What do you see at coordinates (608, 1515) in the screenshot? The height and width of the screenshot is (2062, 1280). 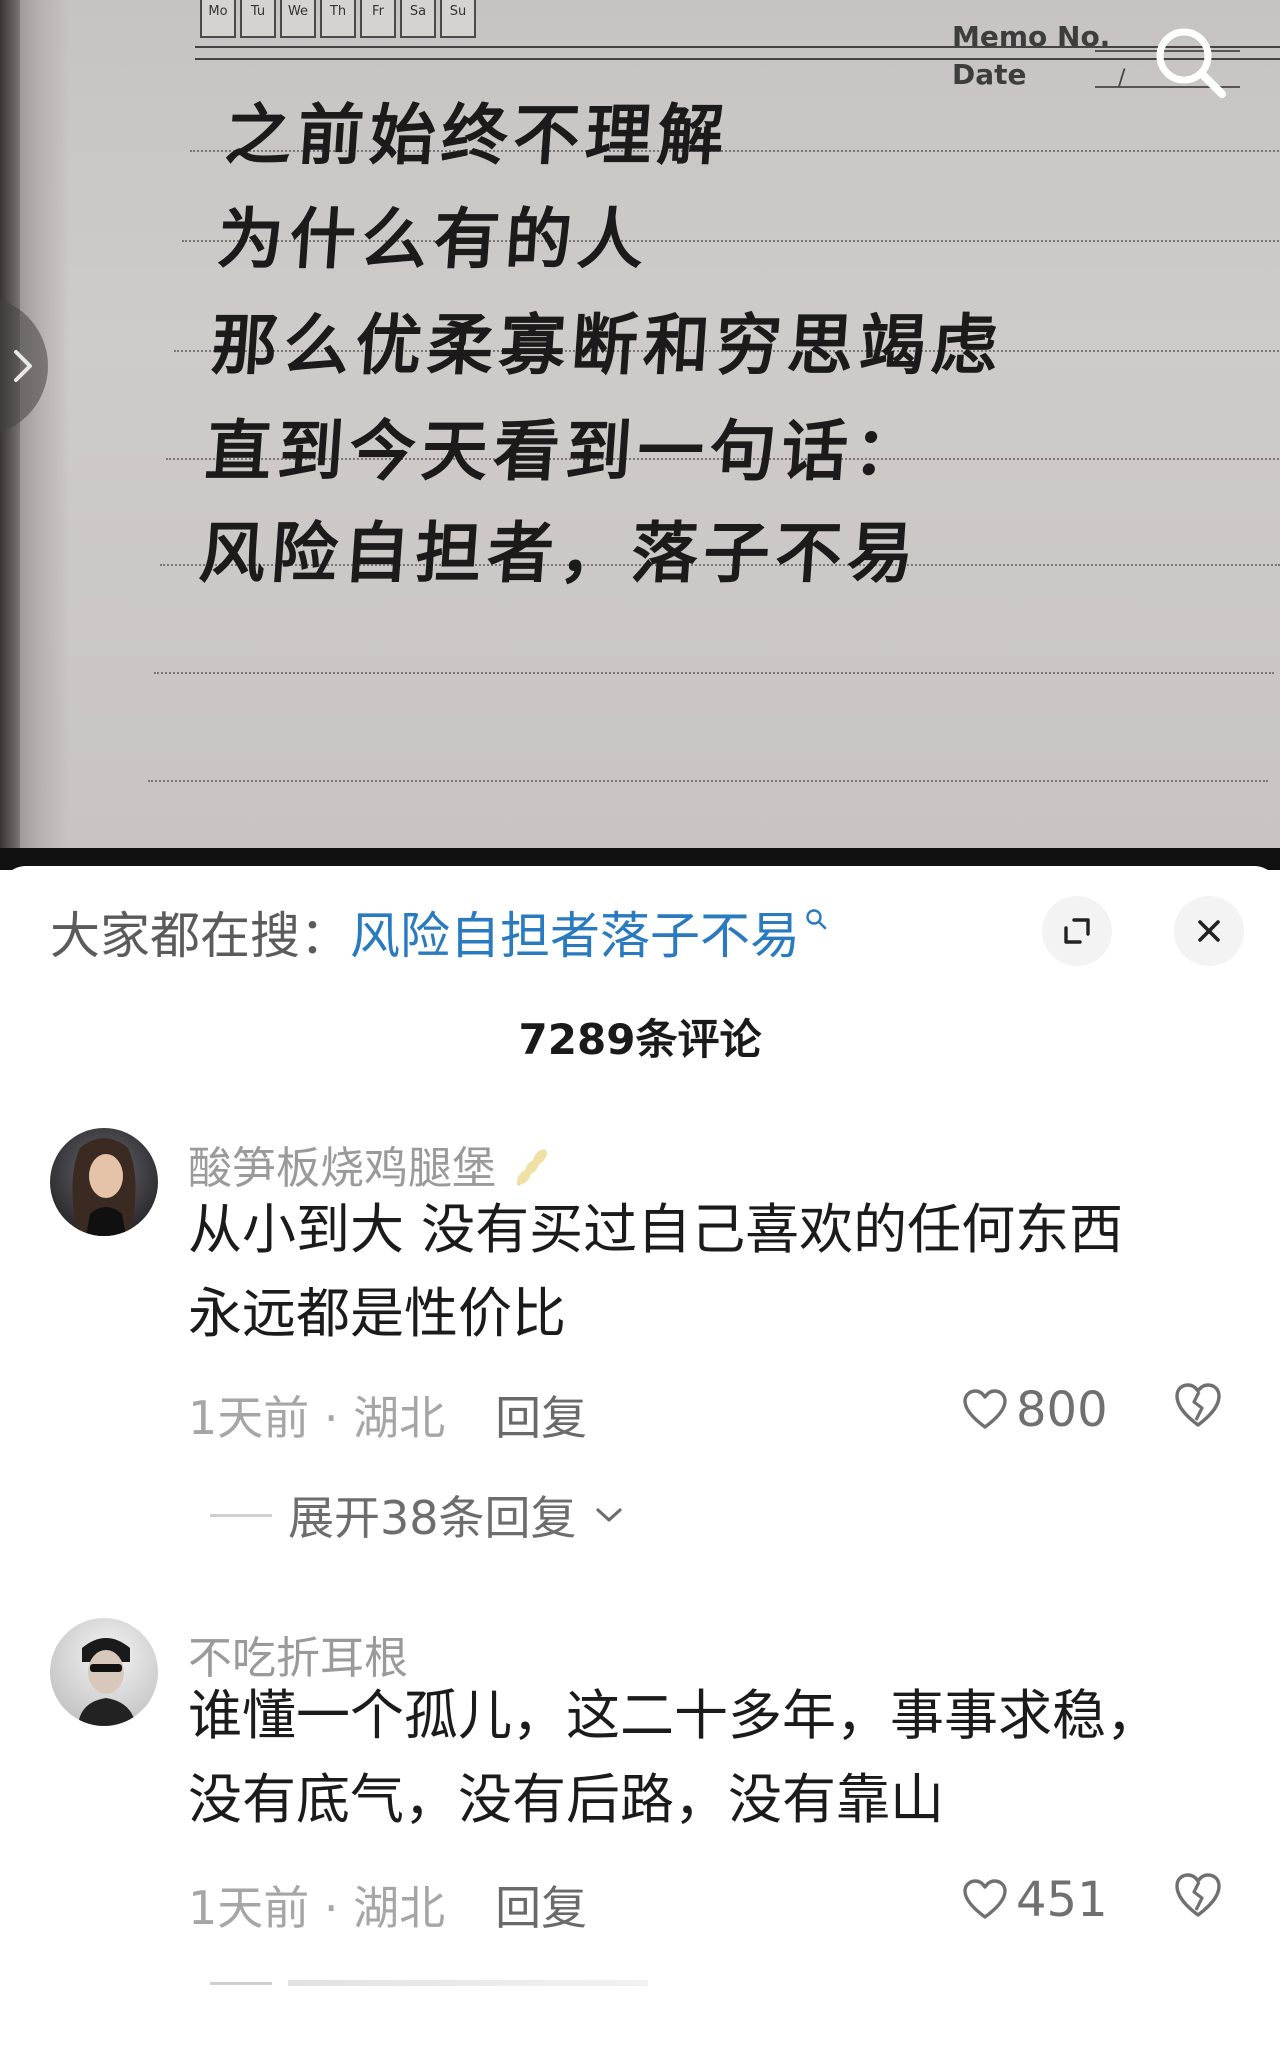 I see `chevron-down-icon` at bounding box center [608, 1515].